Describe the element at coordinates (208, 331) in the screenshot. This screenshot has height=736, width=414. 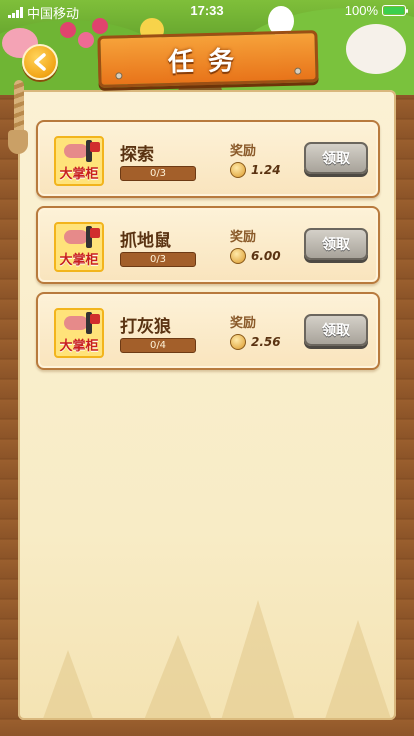
I see `task-card-fight-wolf: 大掌柜 打灰狼 0/4 奖励 2.56 领取` at that location.